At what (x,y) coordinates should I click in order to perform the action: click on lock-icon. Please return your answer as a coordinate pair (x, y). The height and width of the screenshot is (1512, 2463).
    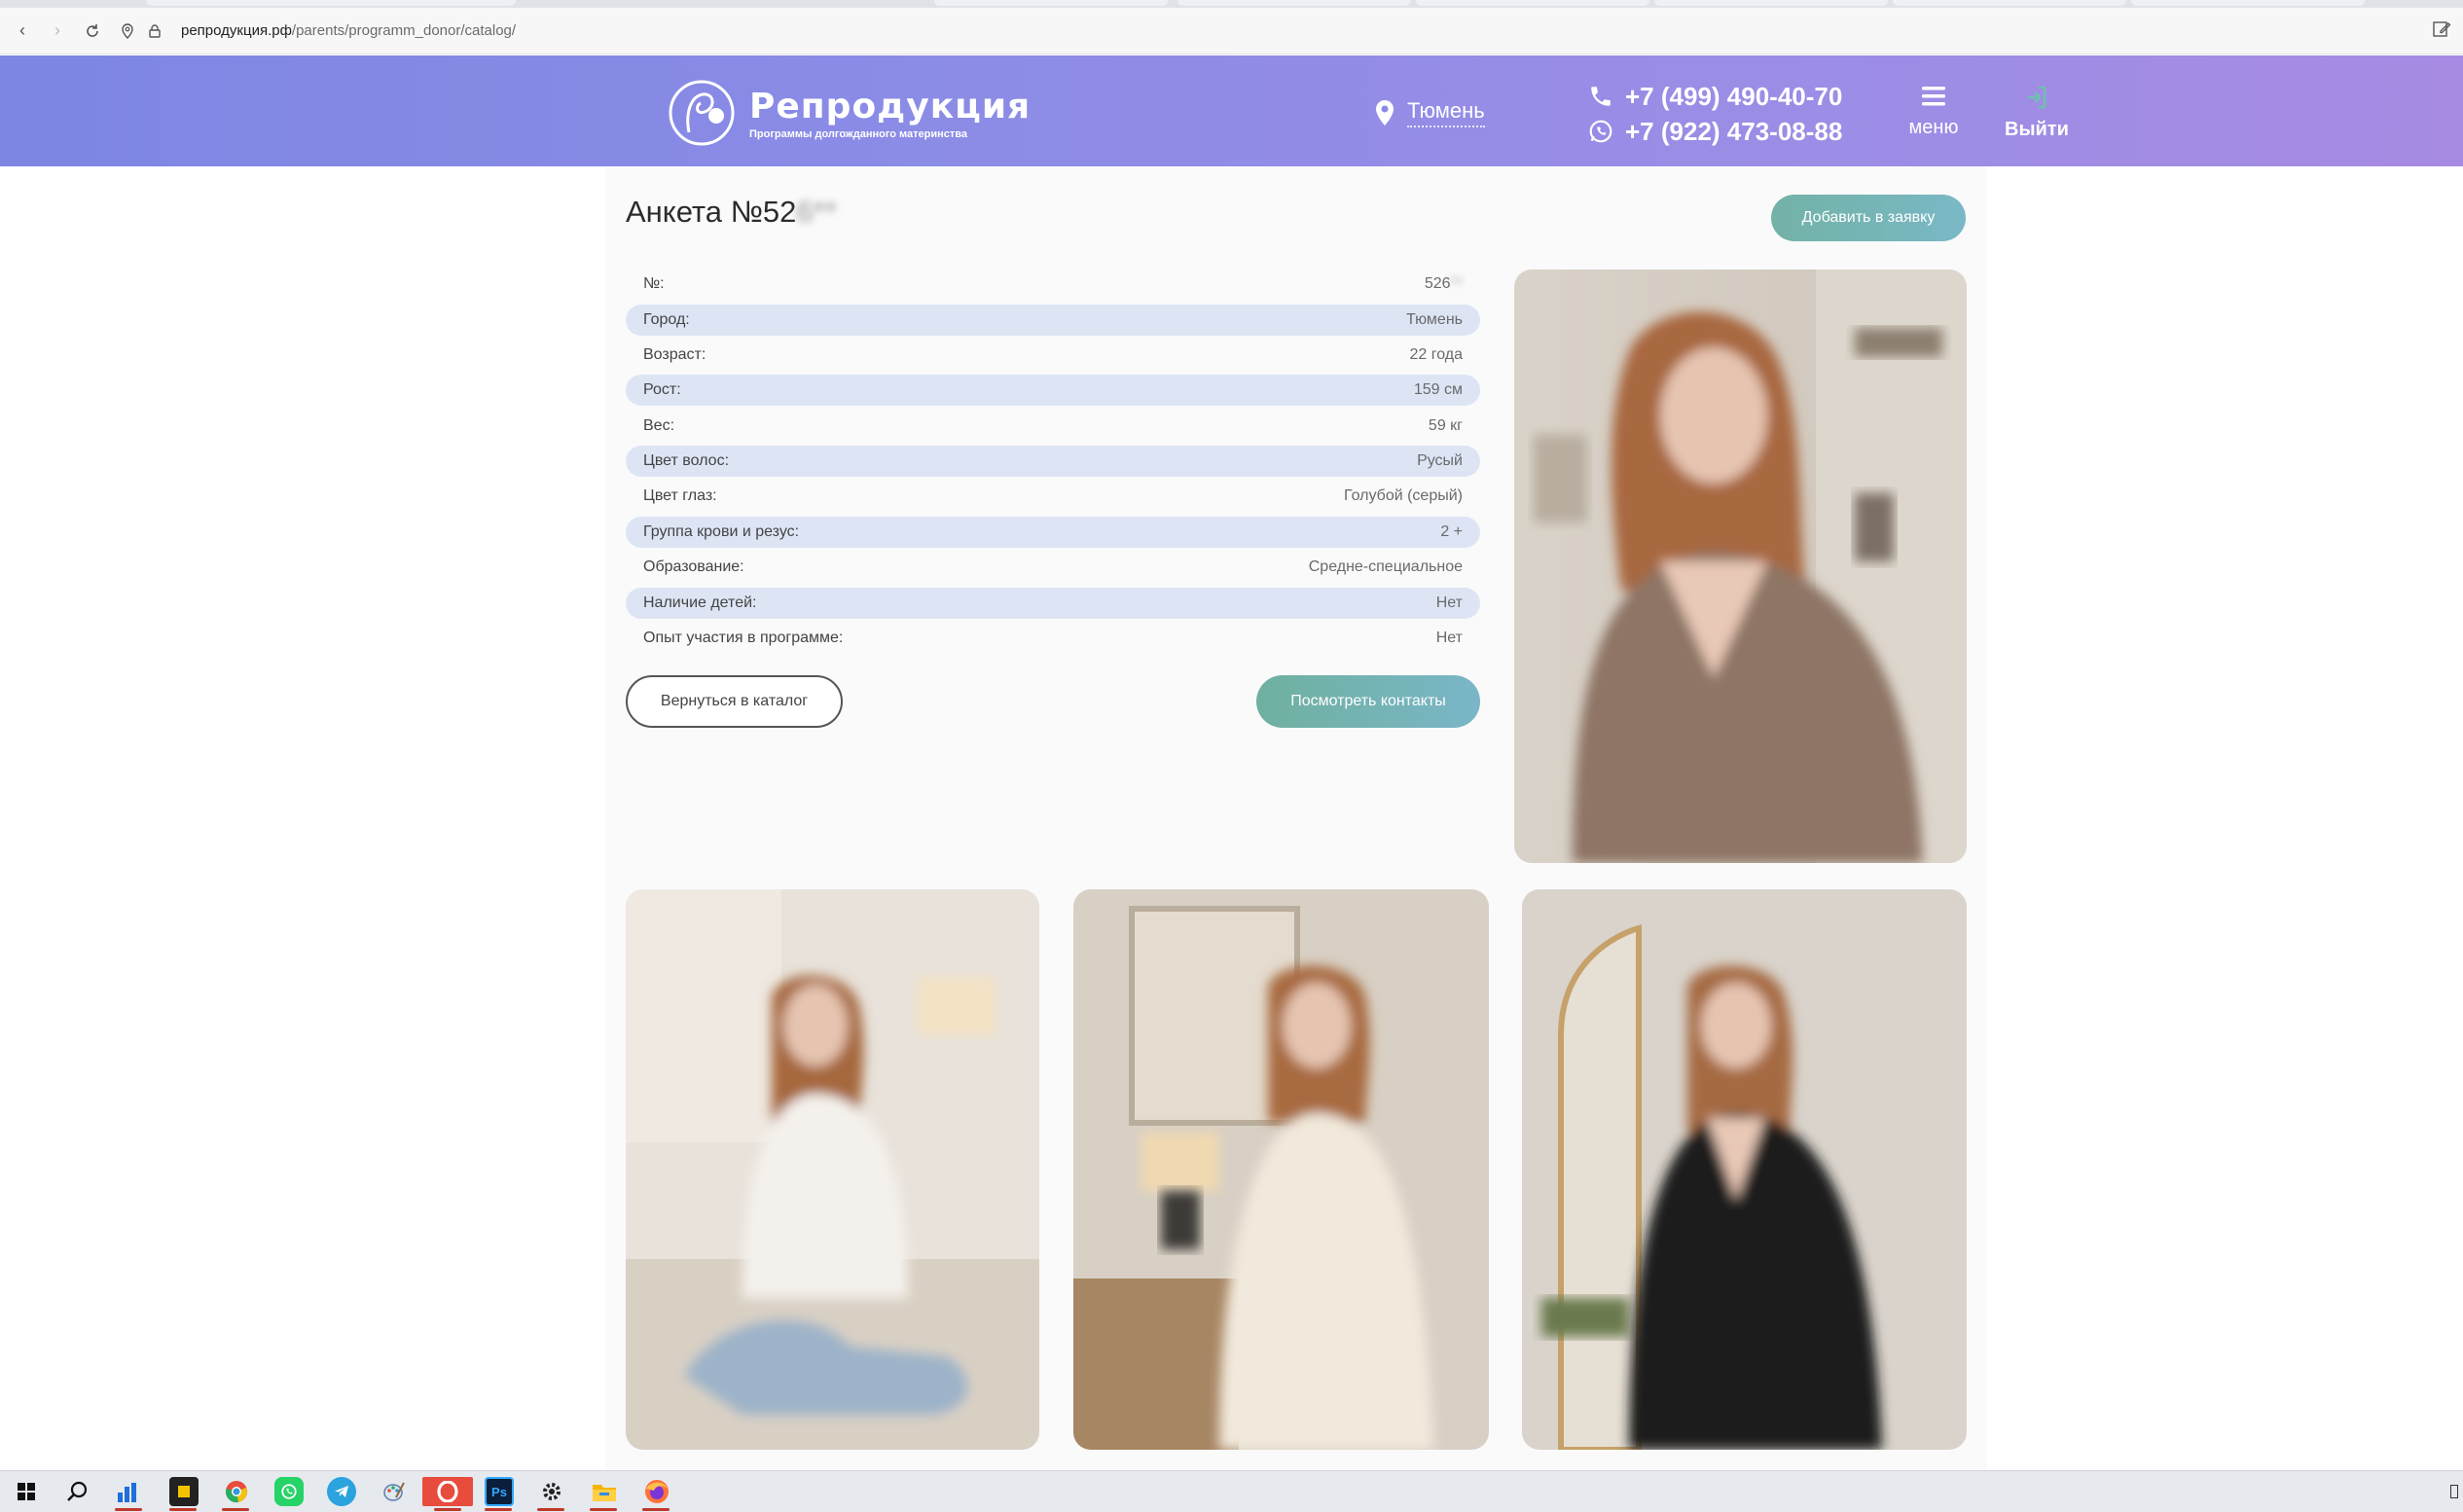
    Looking at the image, I should click on (154, 31).